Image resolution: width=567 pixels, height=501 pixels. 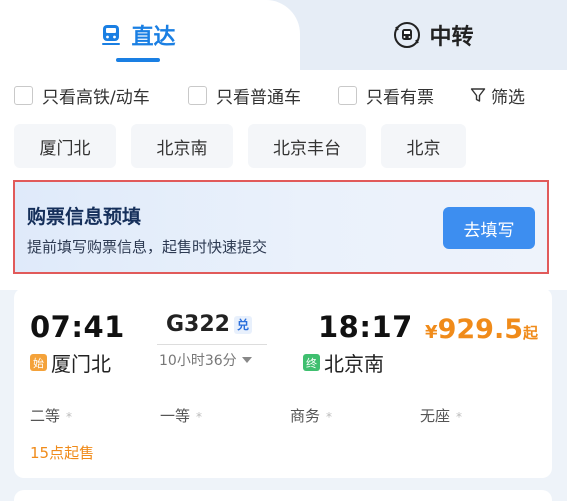 I want to click on banner-title: 购票信息预填, so click(x=84, y=217).